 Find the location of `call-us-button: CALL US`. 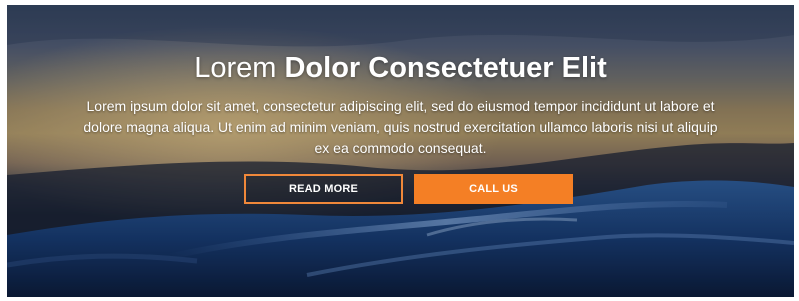

call-us-button: CALL US is located at coordinates (493, 189).